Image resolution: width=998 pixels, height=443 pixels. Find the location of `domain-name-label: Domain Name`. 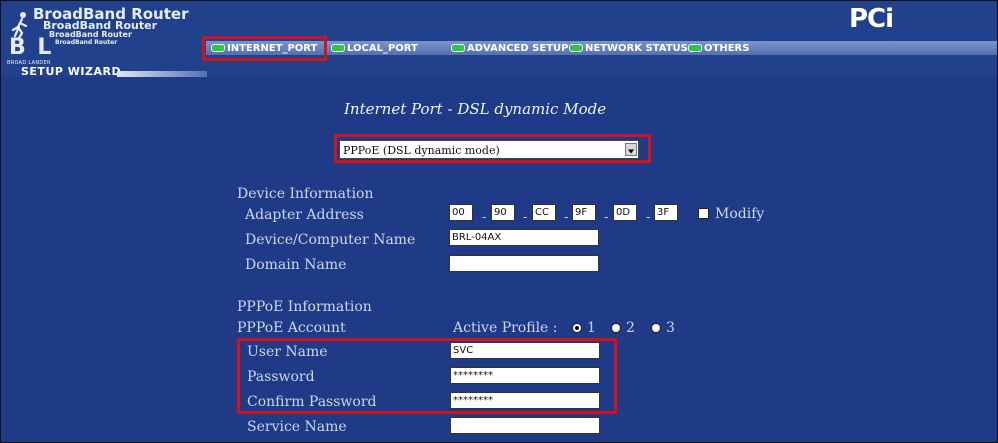

domain-name-label: Domain Name is located at coordinates (296, 265).